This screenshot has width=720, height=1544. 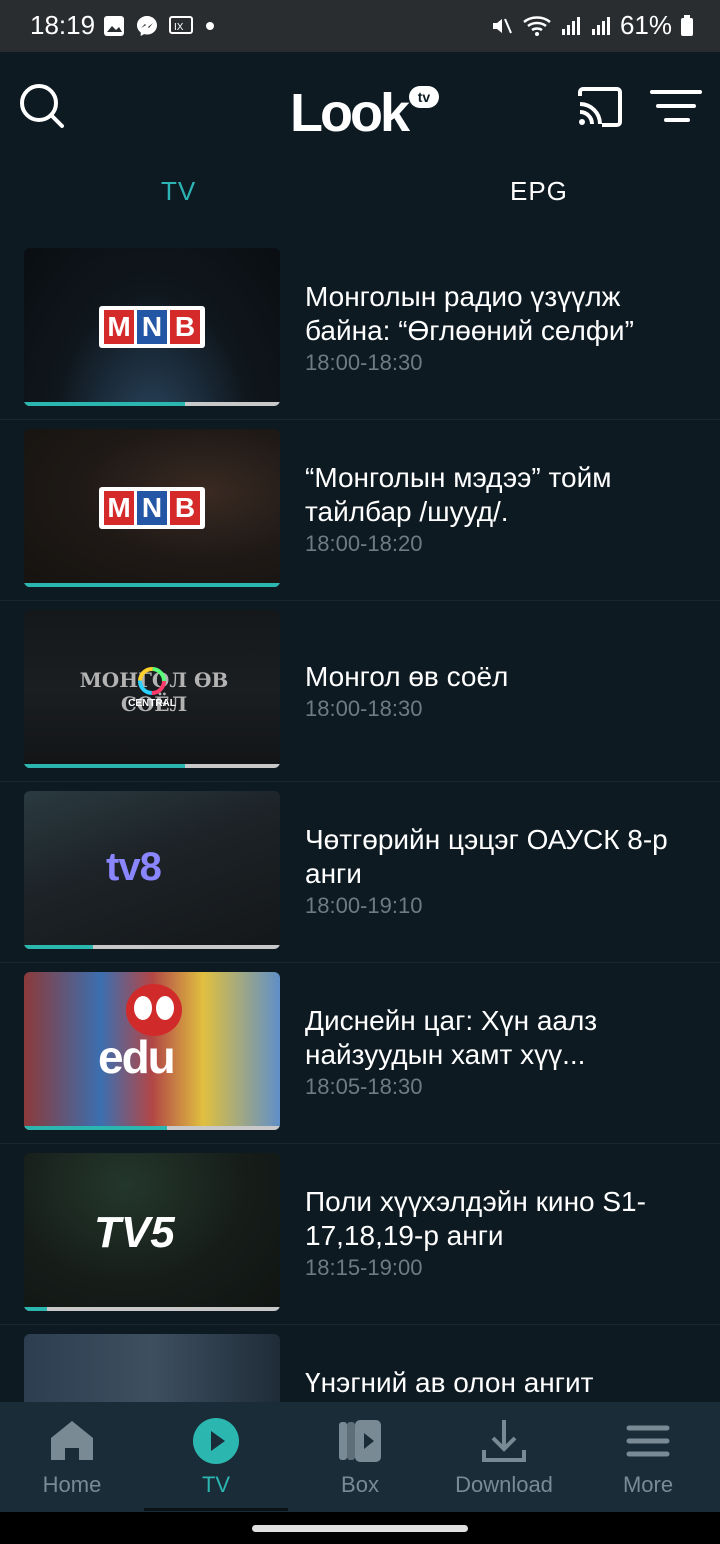 What do you see at coordinates (687, 25) in the screenshot?
I see `battery-icon` at bounding box center [687, 25].